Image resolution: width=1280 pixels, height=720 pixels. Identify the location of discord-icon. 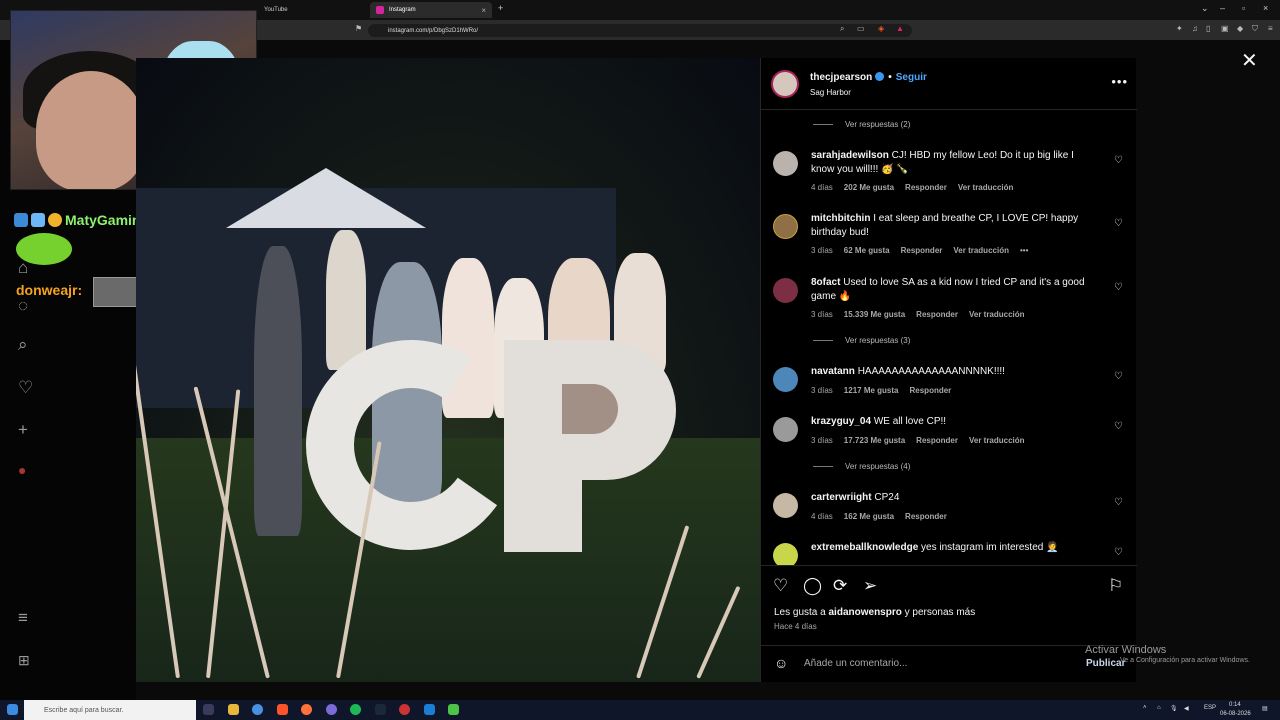
(331, 709).